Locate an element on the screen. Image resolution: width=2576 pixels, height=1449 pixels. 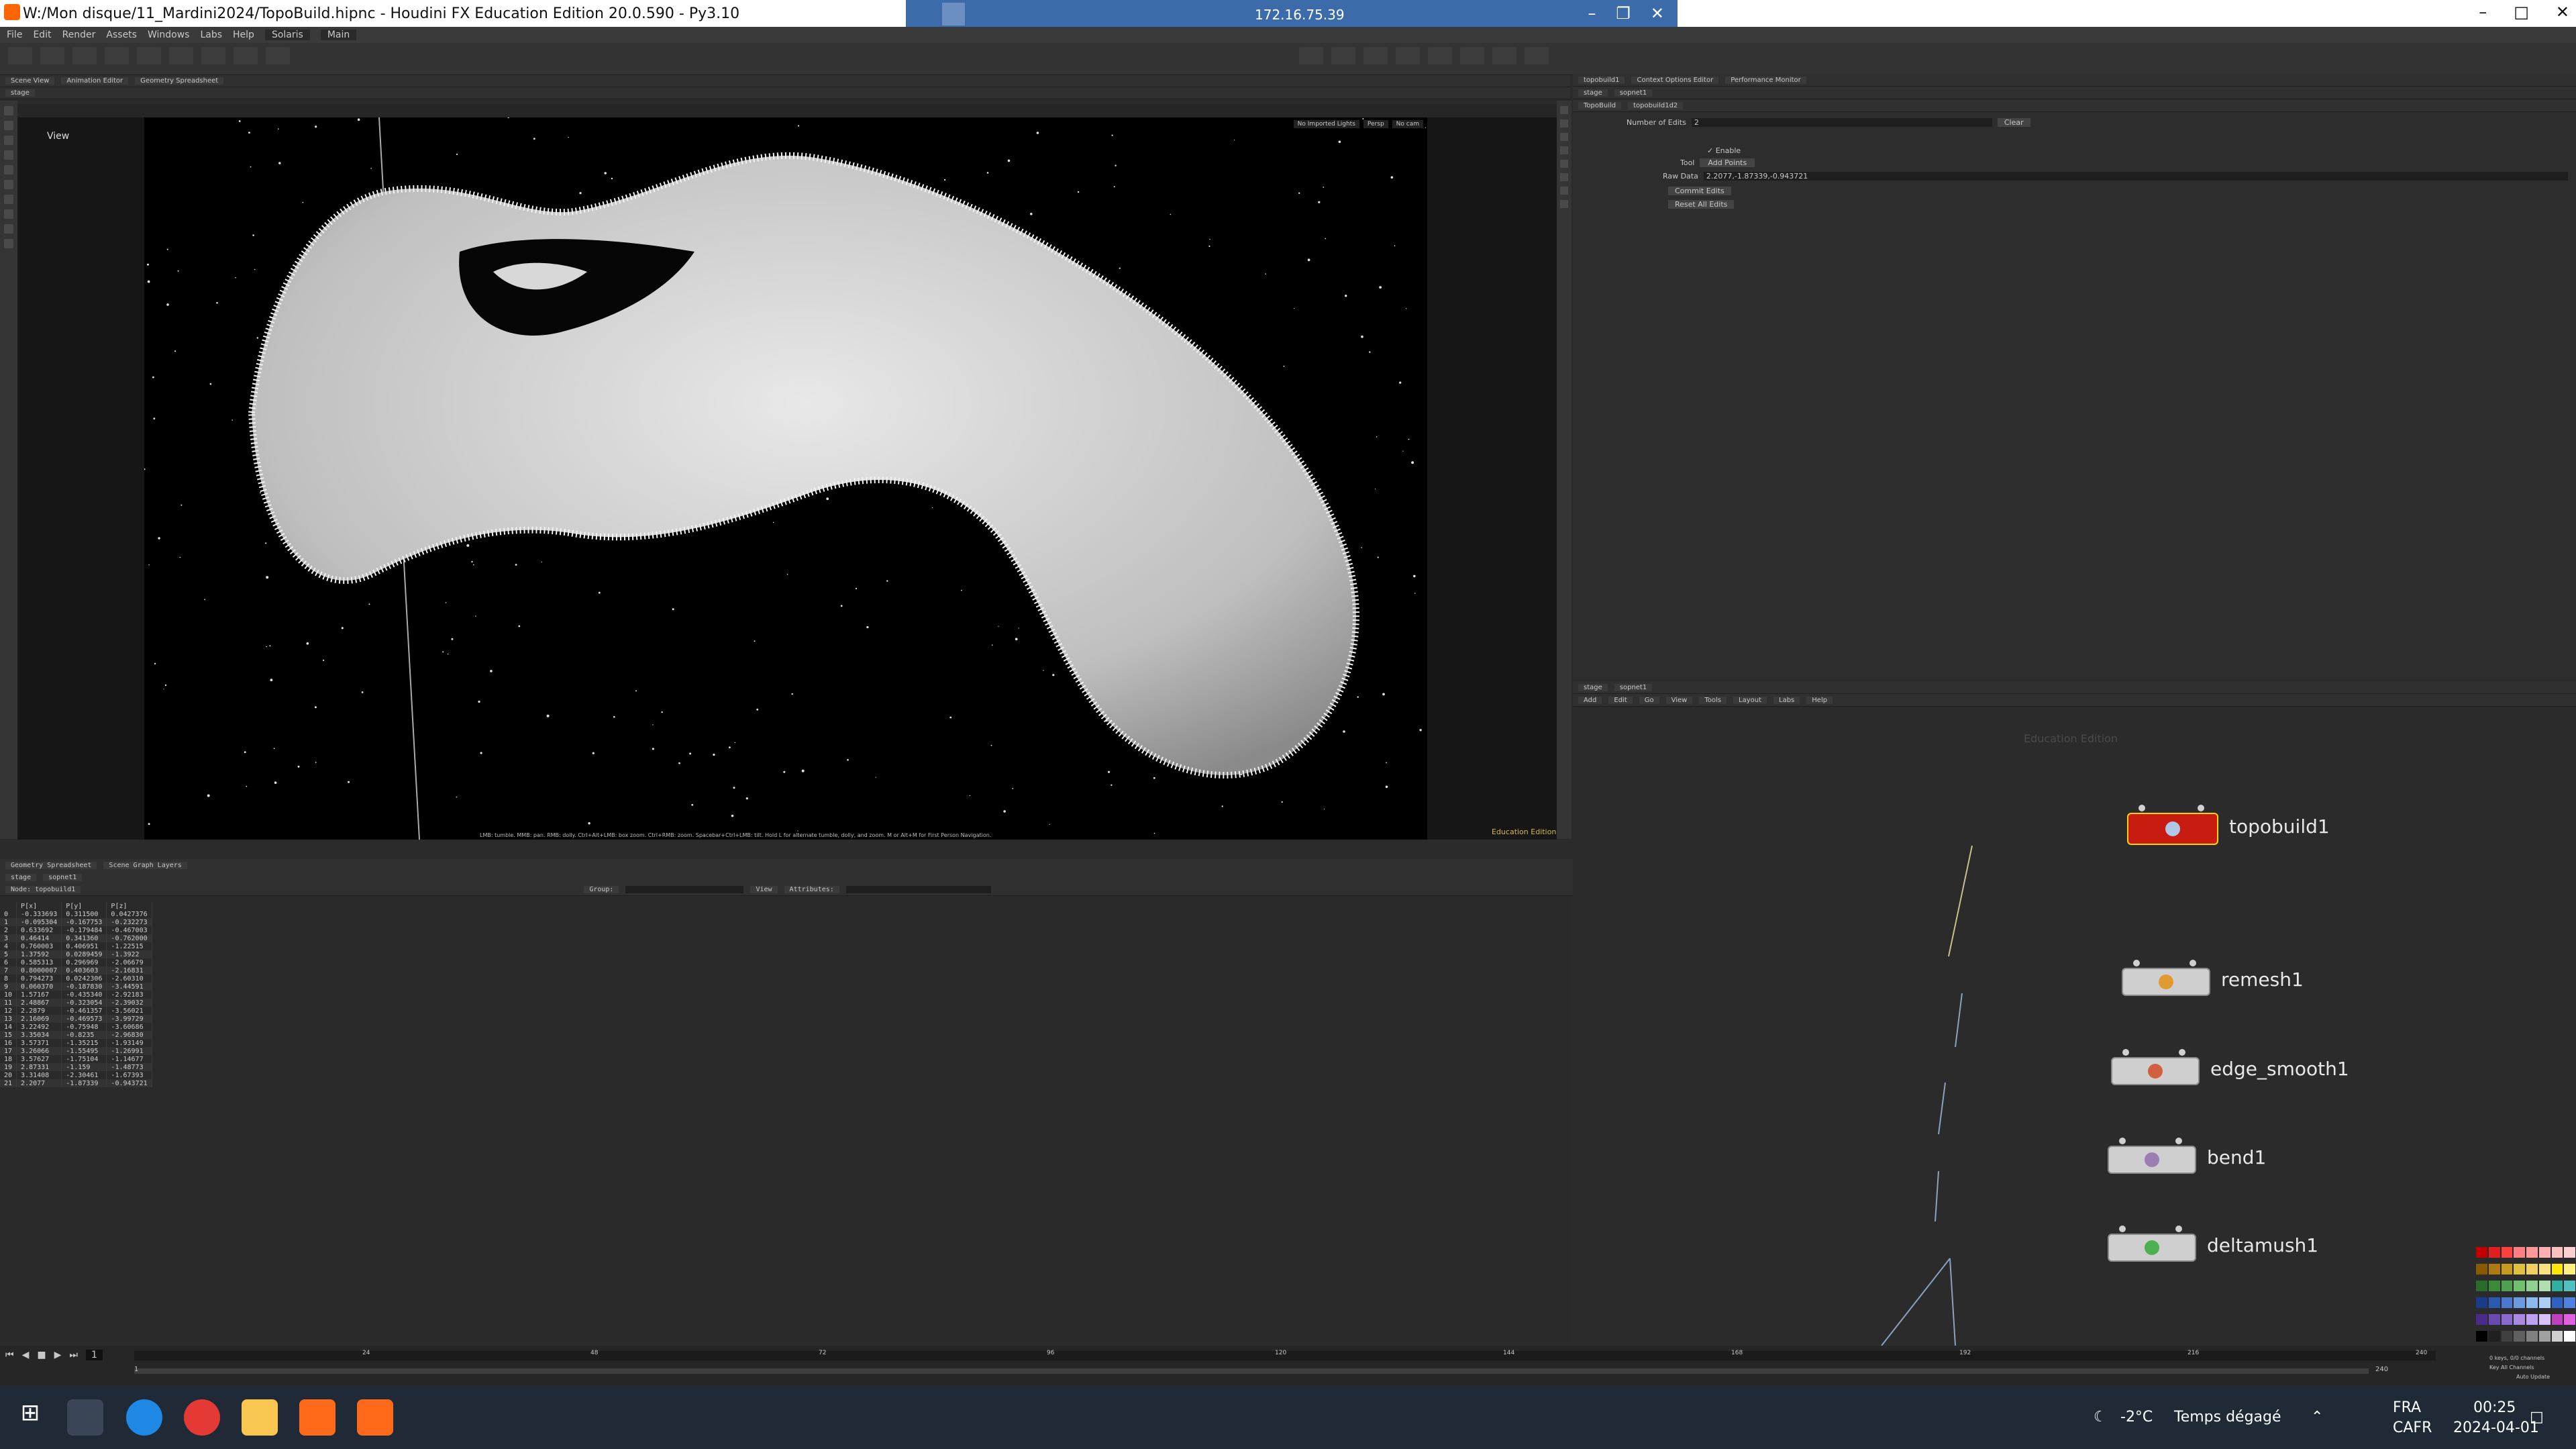
table-row: 12 2.2879 -0.461357 -3.56021 is located at coordinates (76, 1011).